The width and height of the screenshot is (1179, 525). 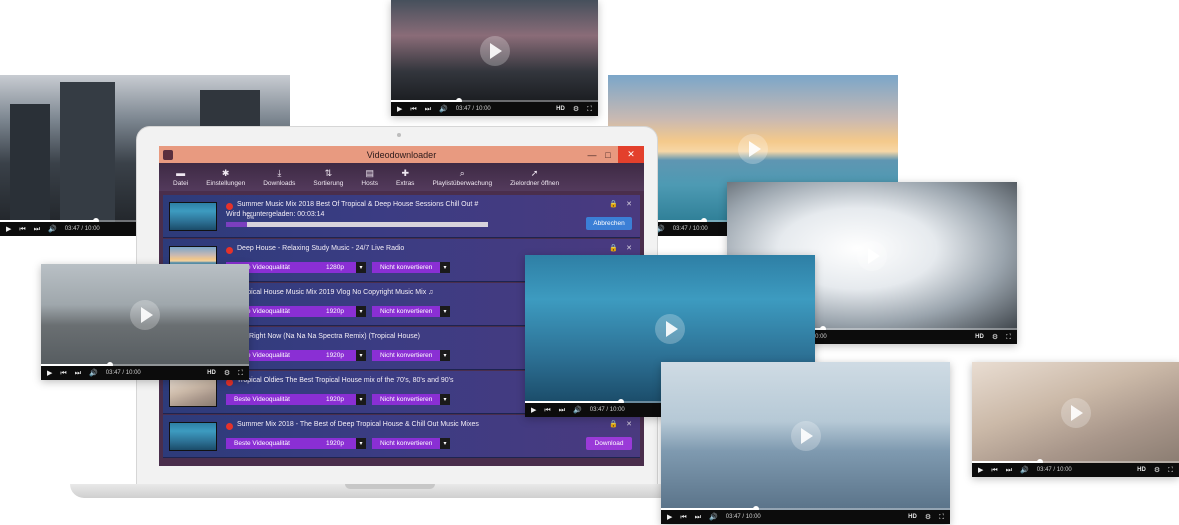 I want to click on video-card-times-square: ▶ ⏮ ⏭ 🔊 03:47 / 10:00 HD ⚙ ⛶, so click(x=494, y=58).